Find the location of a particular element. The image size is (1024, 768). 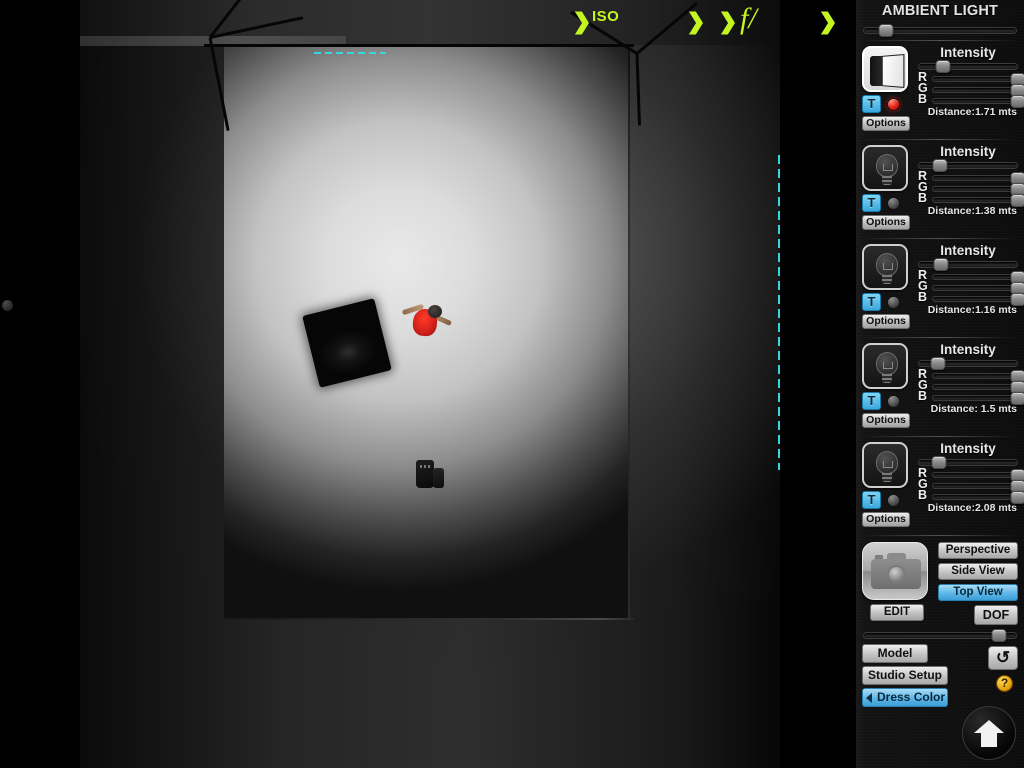

light-stand-left is located at coordinates (265, 66).